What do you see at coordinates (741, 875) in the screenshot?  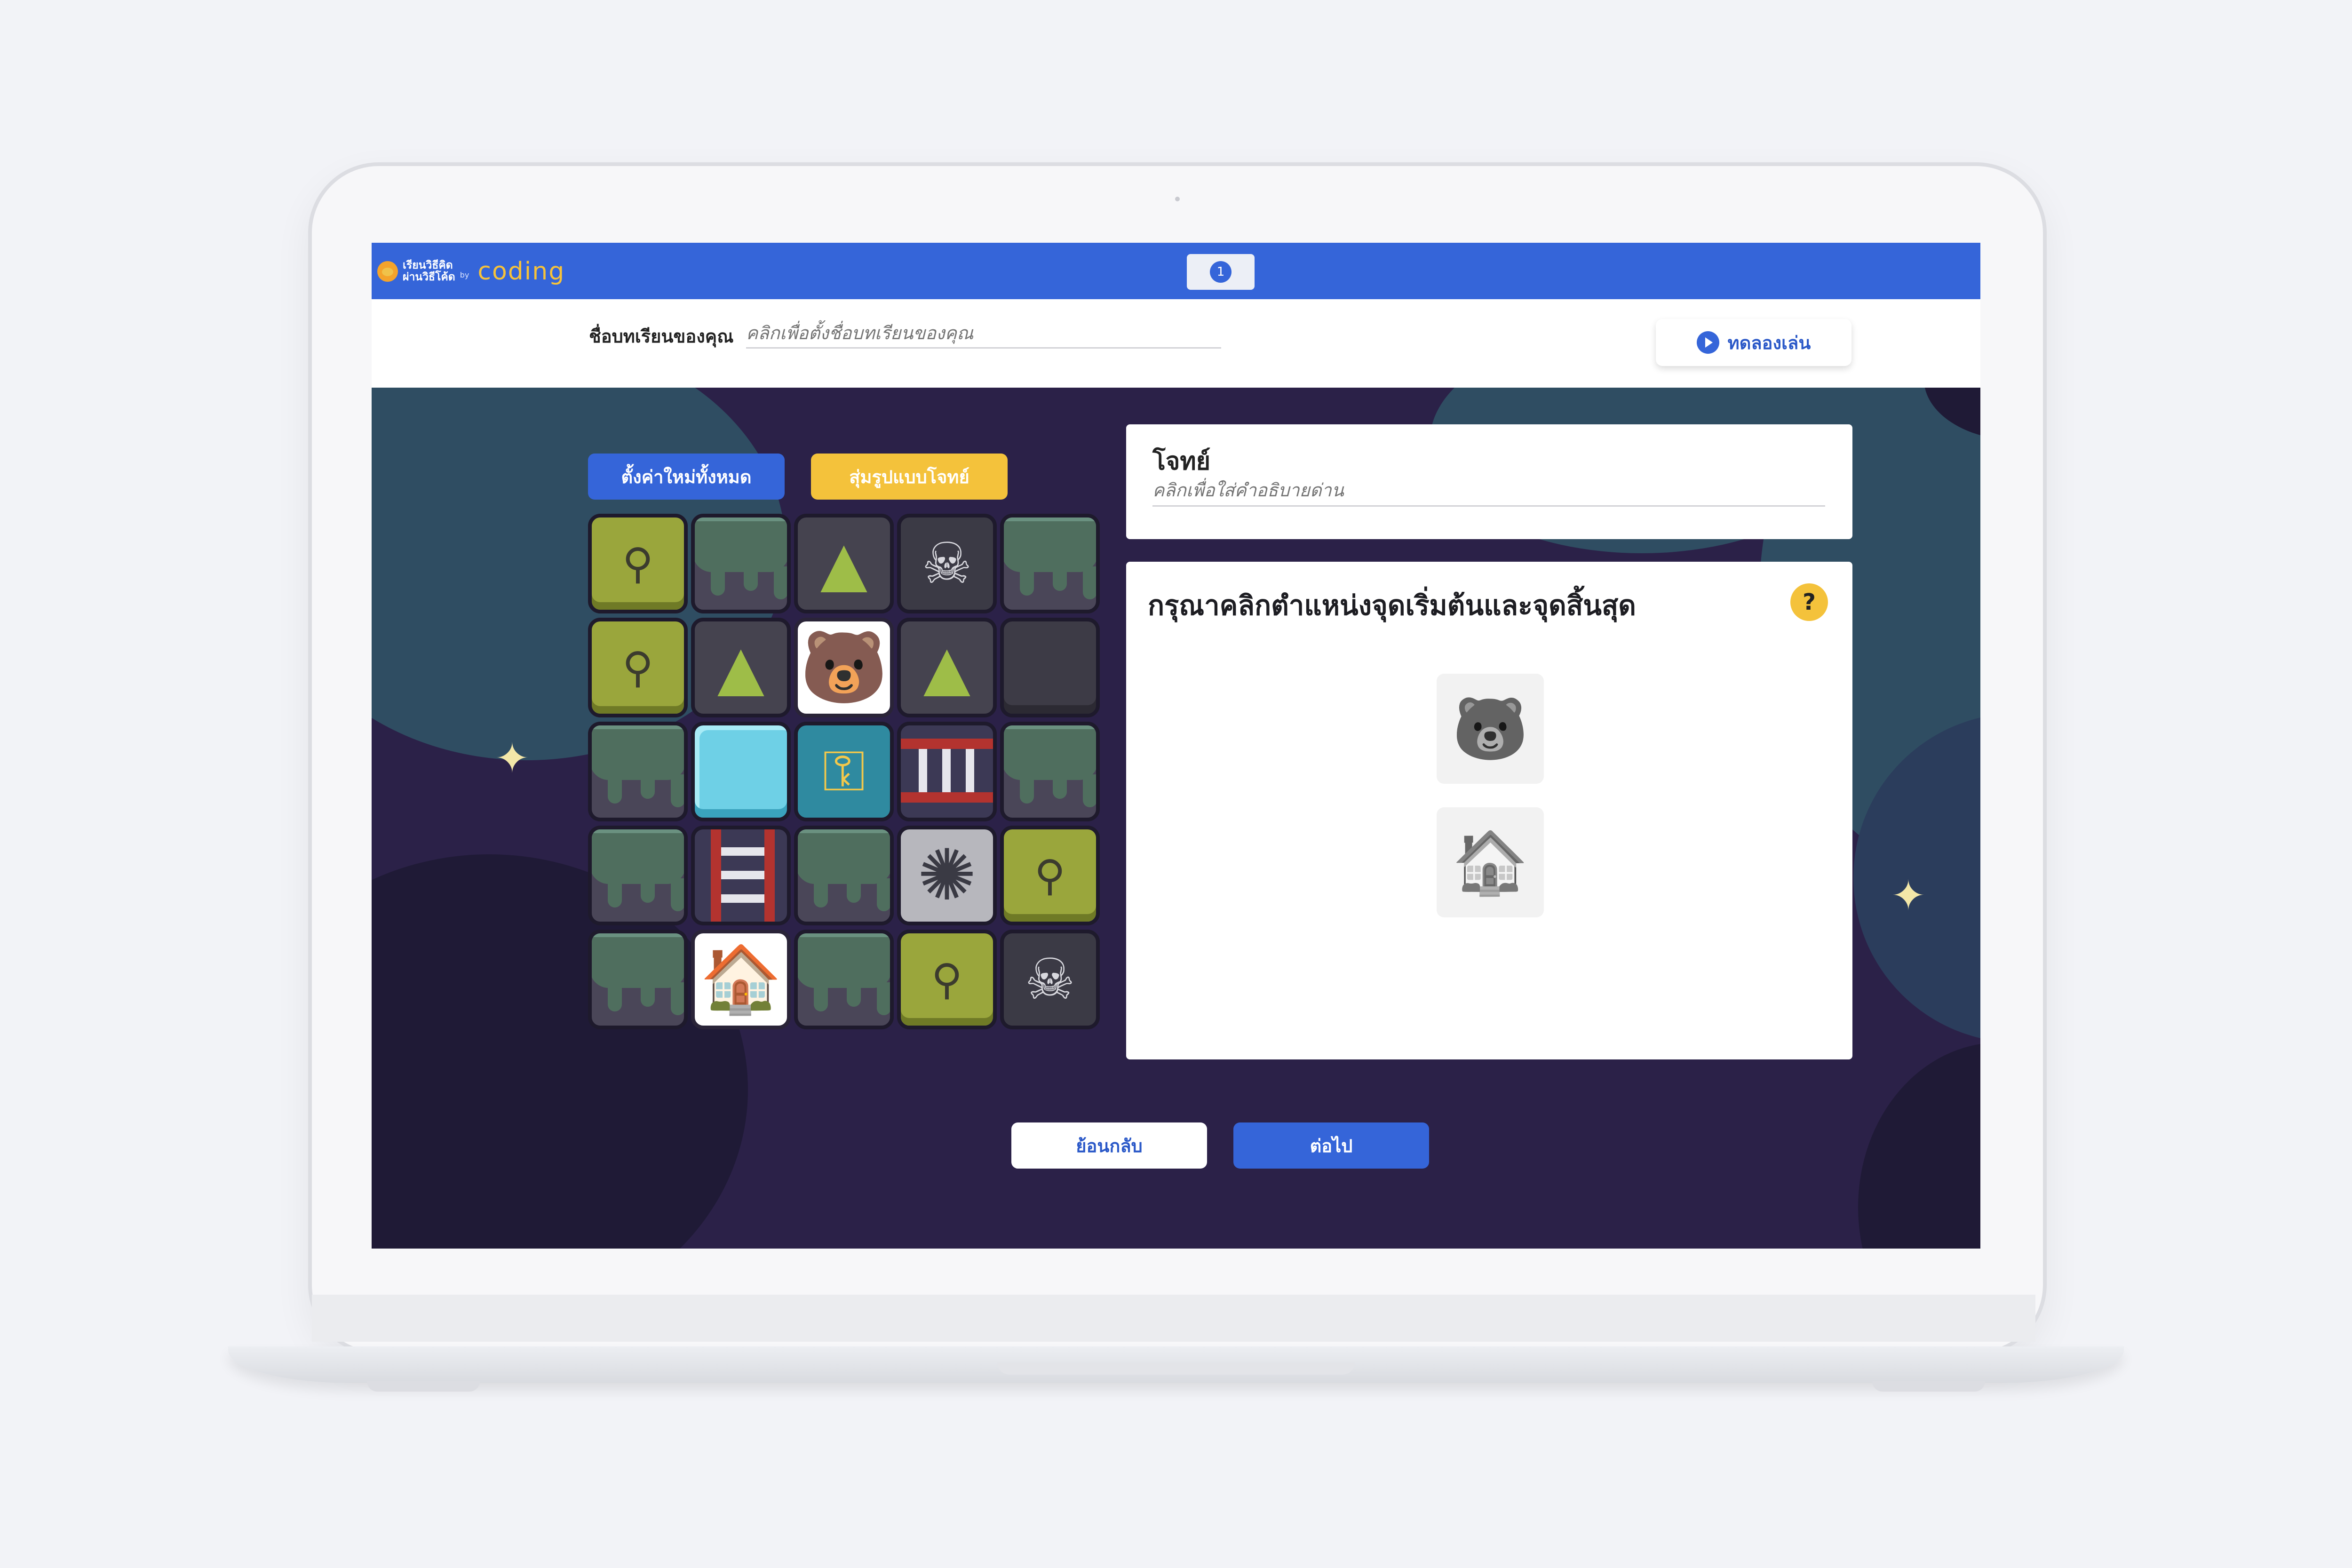 I see `tile-ladder-vertical` at bounding box center [741, 875].